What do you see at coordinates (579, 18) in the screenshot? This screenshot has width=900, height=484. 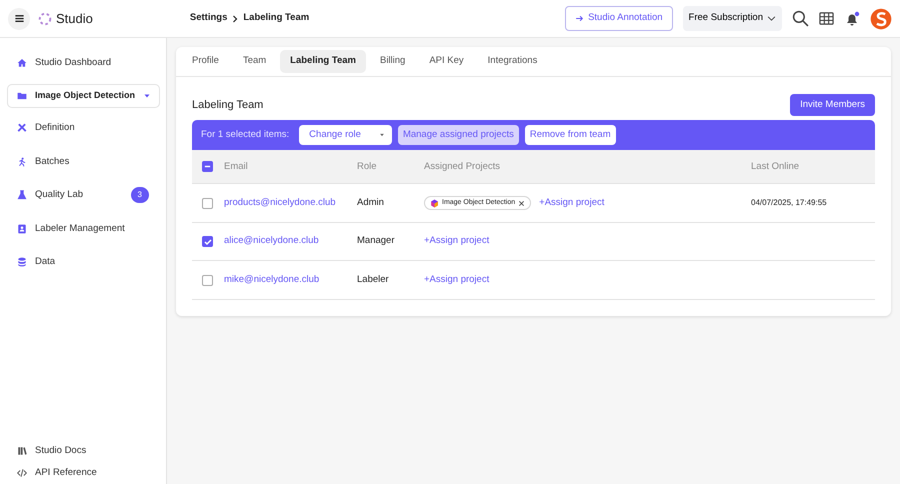 I see `arrow-right-icon` at bounding box center [579, 18].